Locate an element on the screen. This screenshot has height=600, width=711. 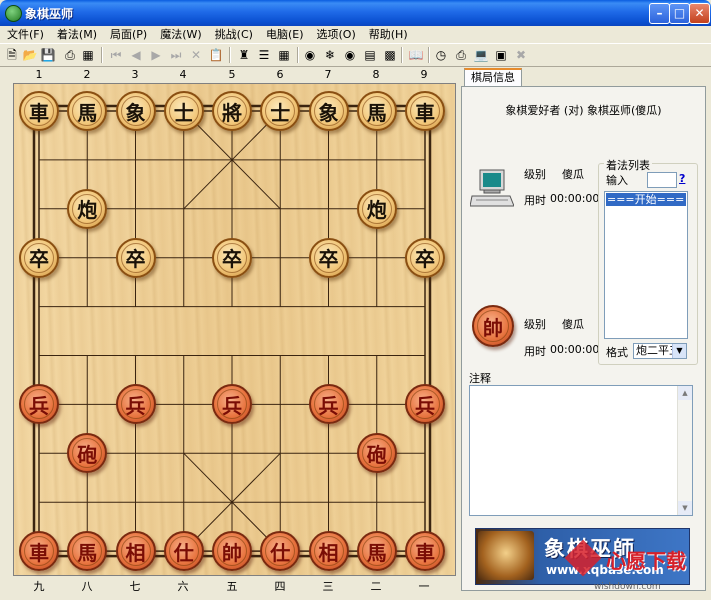
notes-label: 注释 is located at coordinates (480, 378).